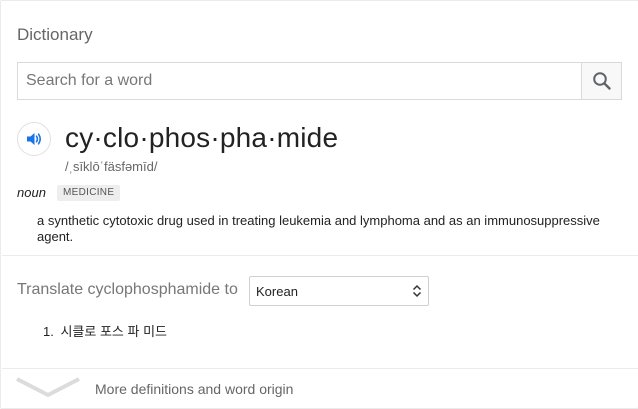 This screenshot has height=409, width=638. Describe the element at coordinates (202, 137) in the screenshot. I see `headword: cy·clo·phos·pha·mide` at that location.